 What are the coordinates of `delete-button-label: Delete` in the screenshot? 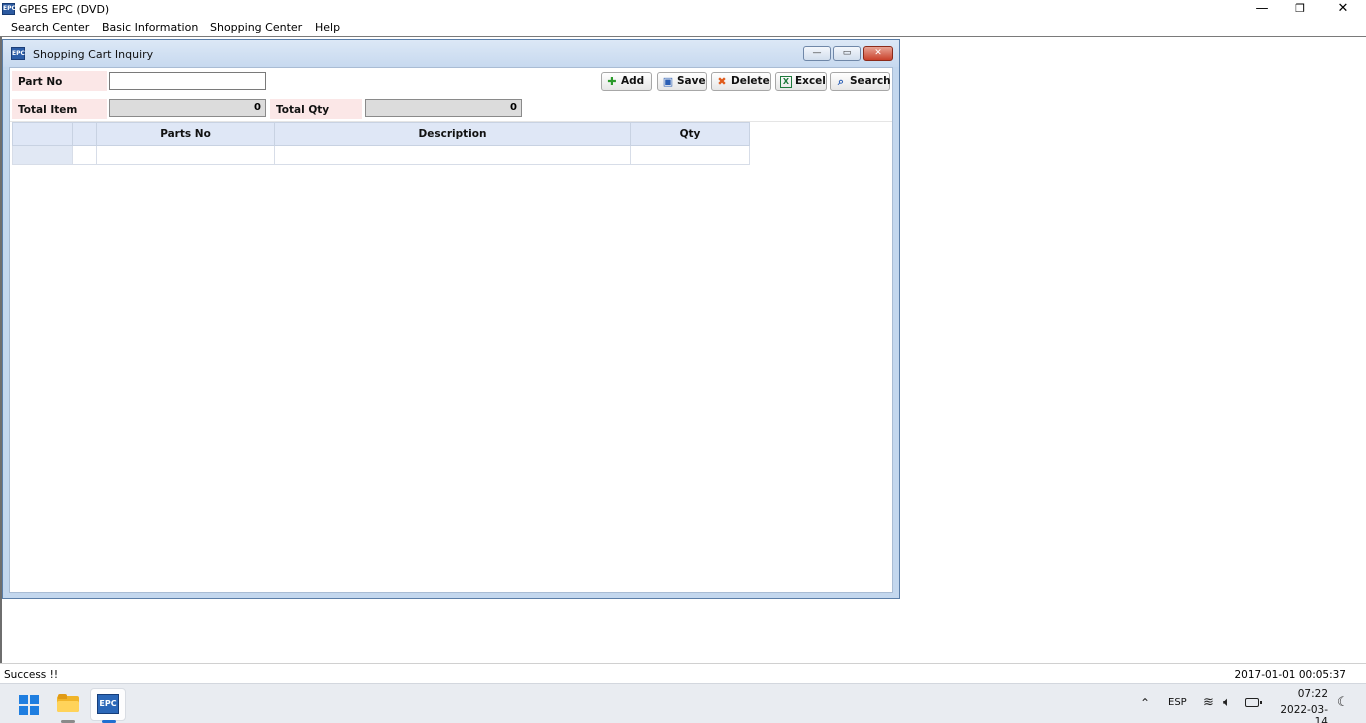 It's located at (750, 81).